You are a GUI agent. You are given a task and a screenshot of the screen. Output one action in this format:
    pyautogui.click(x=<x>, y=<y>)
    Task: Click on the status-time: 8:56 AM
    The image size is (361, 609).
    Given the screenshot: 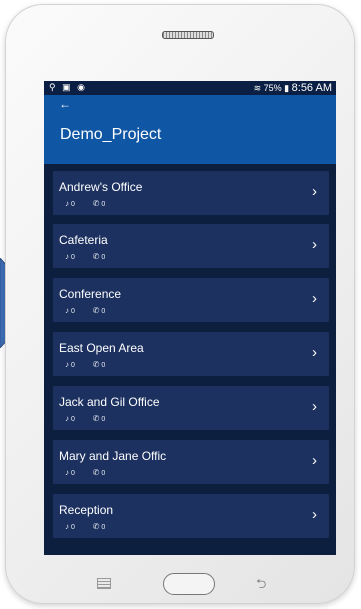 What is the action you would take?
    pyautogui.click(x=311, y=88)
    